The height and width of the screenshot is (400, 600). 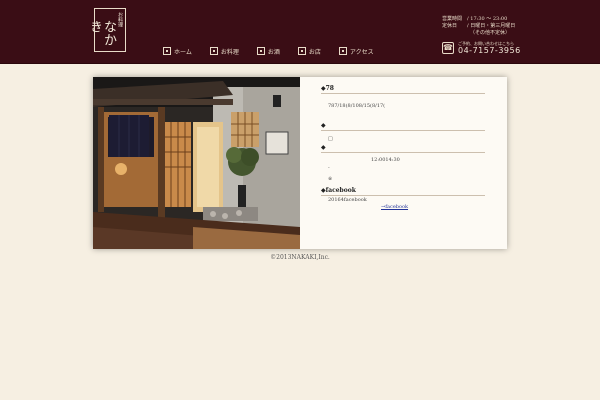 I want to click on info-line: □, so click(x=330, y=139).